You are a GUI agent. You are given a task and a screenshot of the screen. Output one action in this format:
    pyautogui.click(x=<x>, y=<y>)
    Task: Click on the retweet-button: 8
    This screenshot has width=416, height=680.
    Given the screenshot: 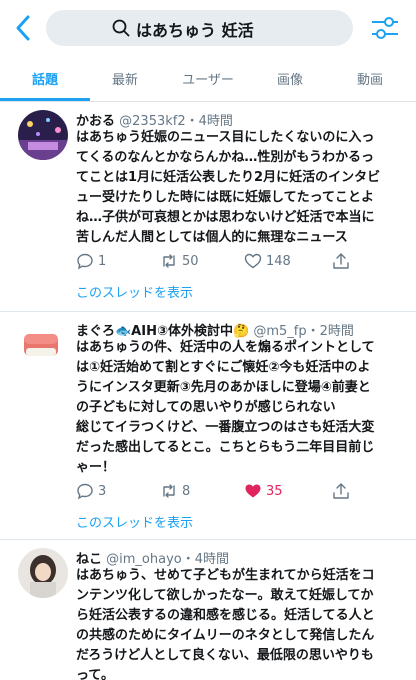 What is the action you would take?
    pyautogui.click(x=175, y=491)
    